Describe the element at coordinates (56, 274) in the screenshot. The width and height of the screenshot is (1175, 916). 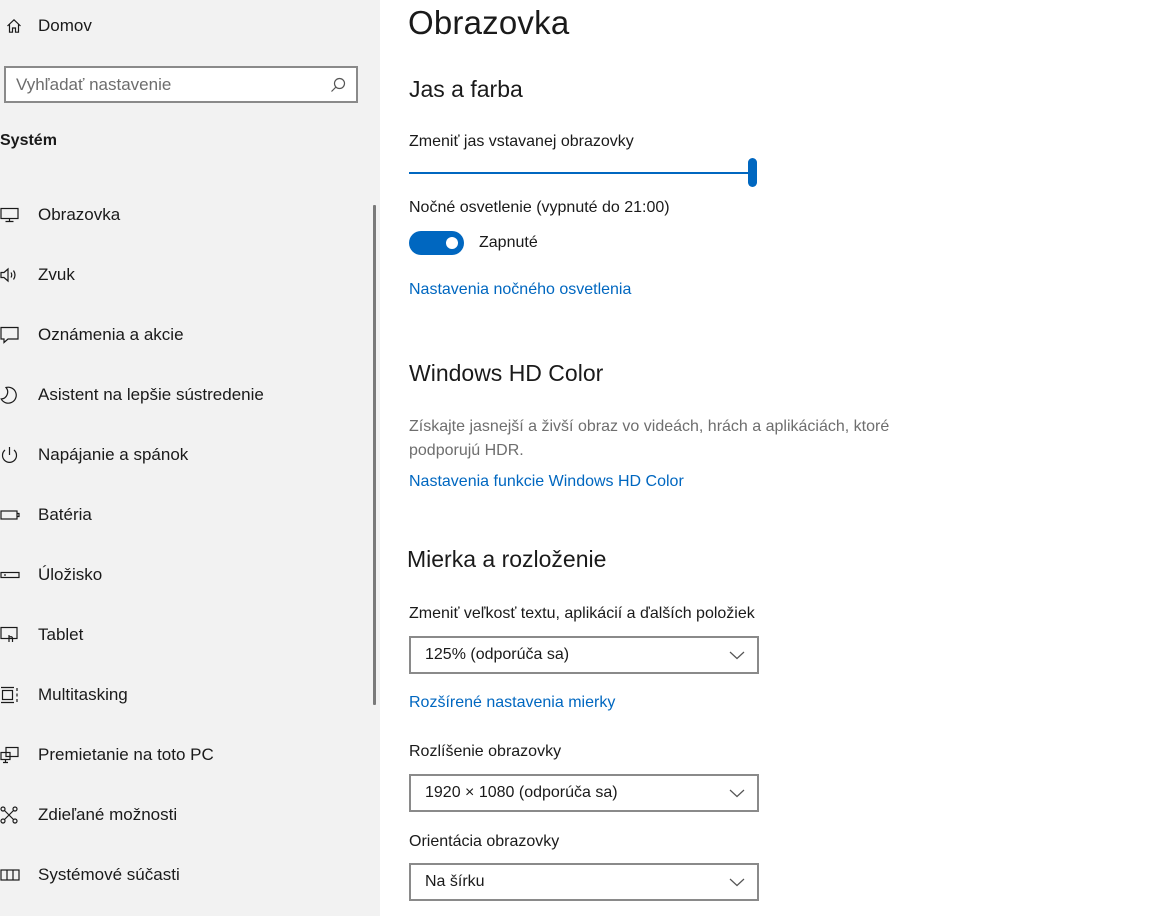
I see `sidebar-item-label: Zvuk` at that location.